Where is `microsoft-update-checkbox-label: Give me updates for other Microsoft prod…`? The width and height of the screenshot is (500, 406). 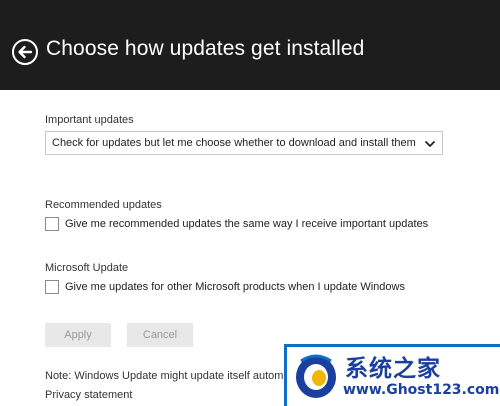 microsoft-update-checkbox-label: Give me updates for other Microsoft prod… is located at coordinates (235, 287).